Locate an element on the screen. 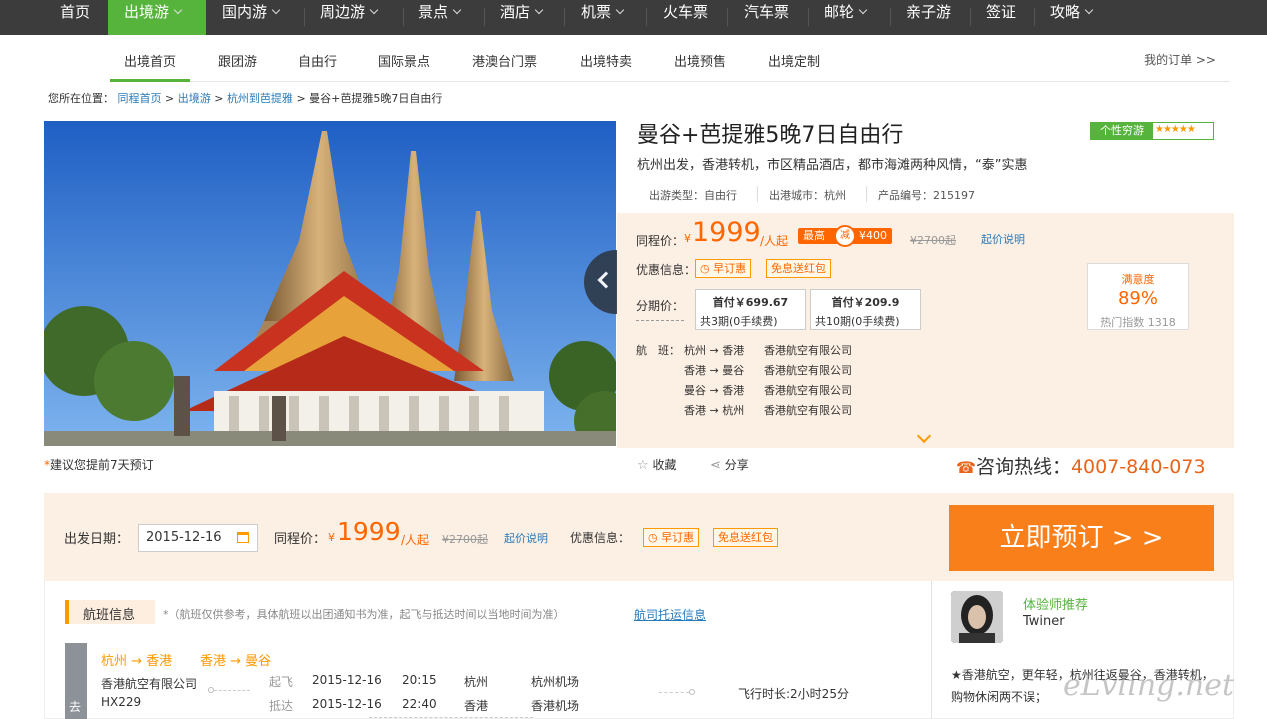 Image resolution: width=1267 pixels, height=719 pixels. flight-route-1: 杭州 → 香港 is located at coordinates (714, 350).